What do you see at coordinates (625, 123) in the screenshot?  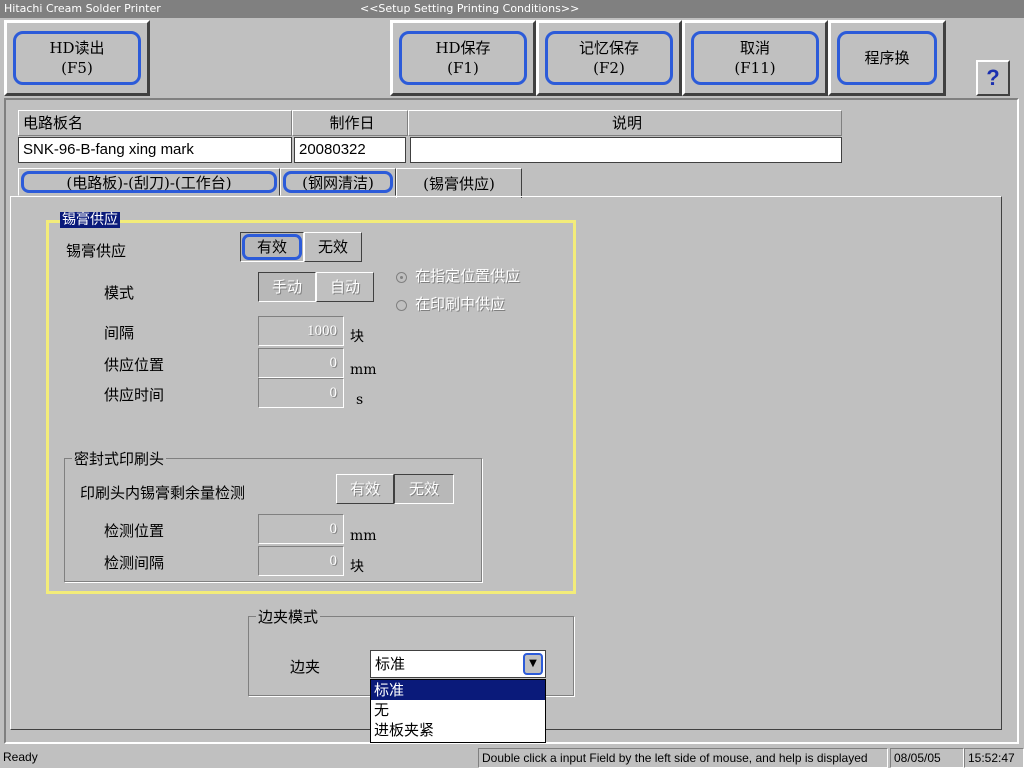 I see `description-header: 说明` at bounding box center [625, 123].